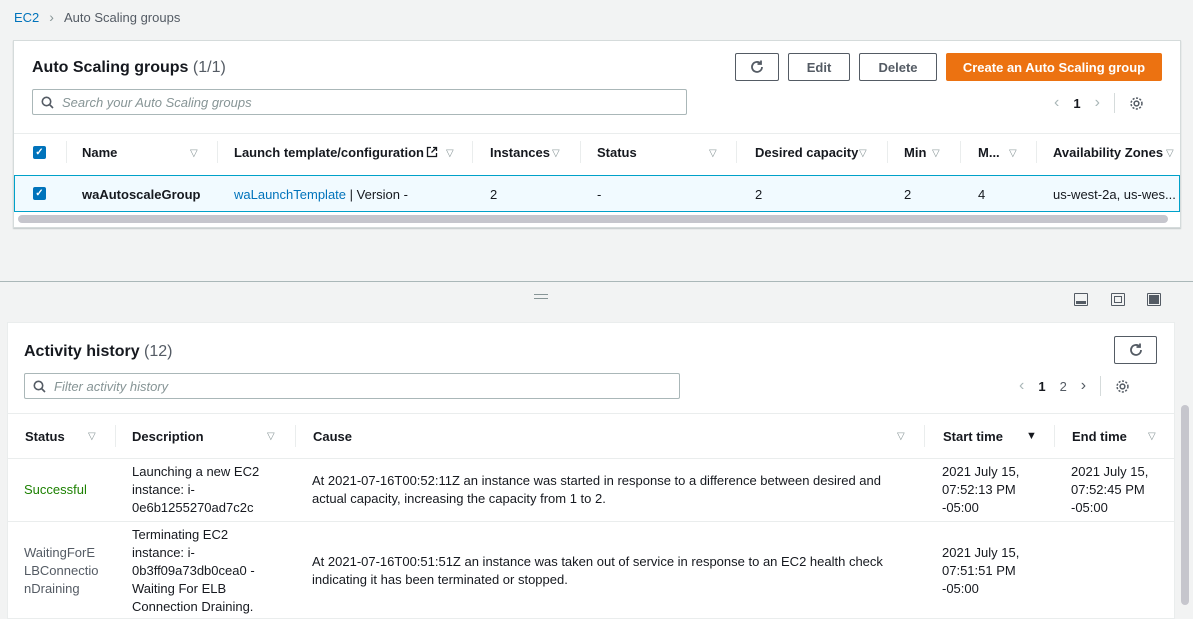  I want to click on status-cell: WaitingForE LBConnectio nDraining, so click(61, 571).